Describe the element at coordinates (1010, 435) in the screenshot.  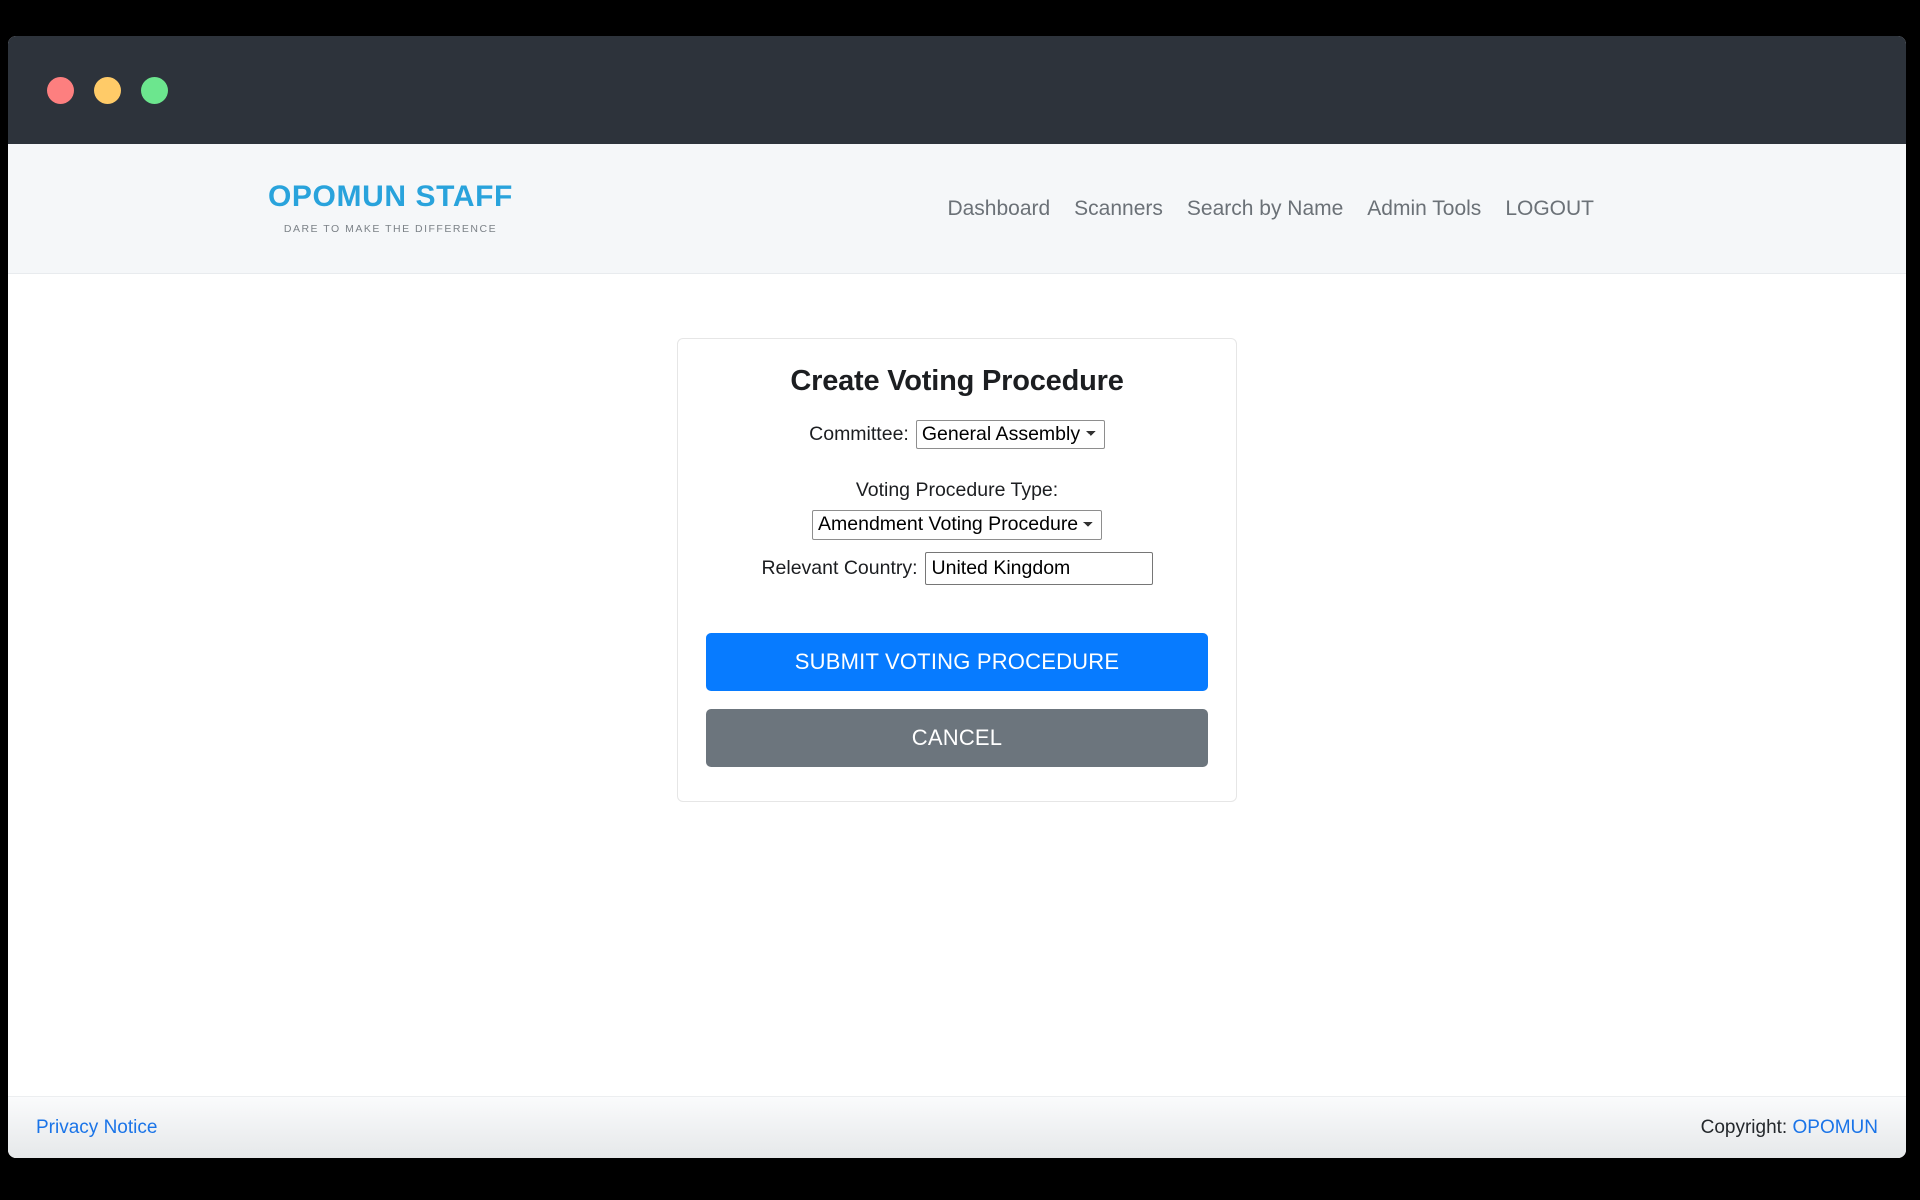
I see `committee-select: General Assembly` at that location.